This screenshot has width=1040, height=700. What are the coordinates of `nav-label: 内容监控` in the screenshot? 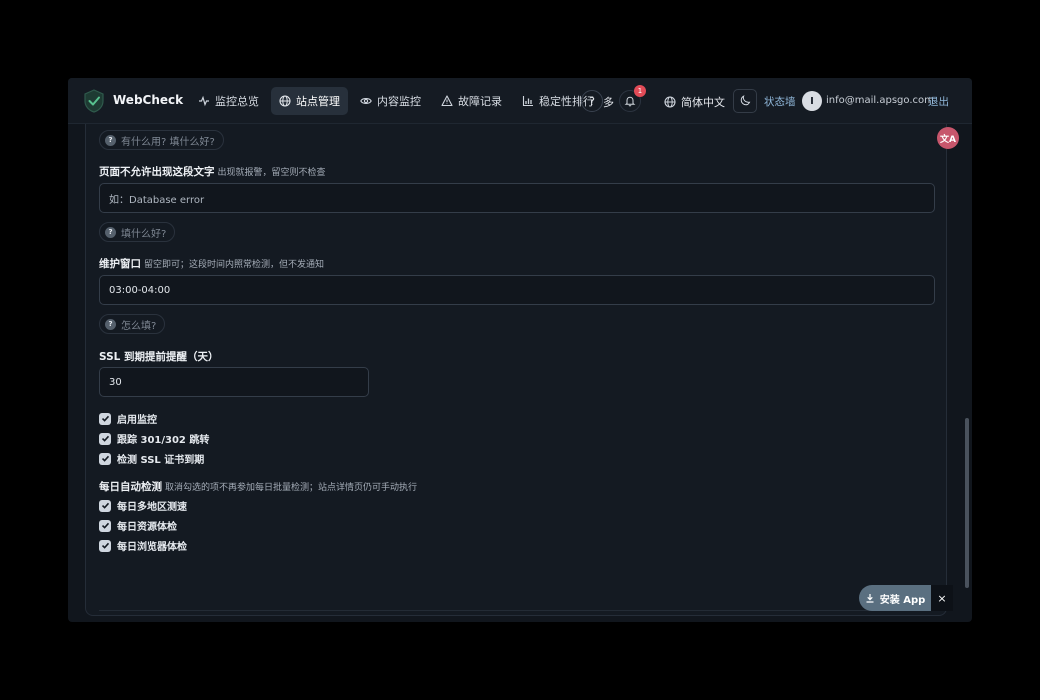 It's located at (399, 101).